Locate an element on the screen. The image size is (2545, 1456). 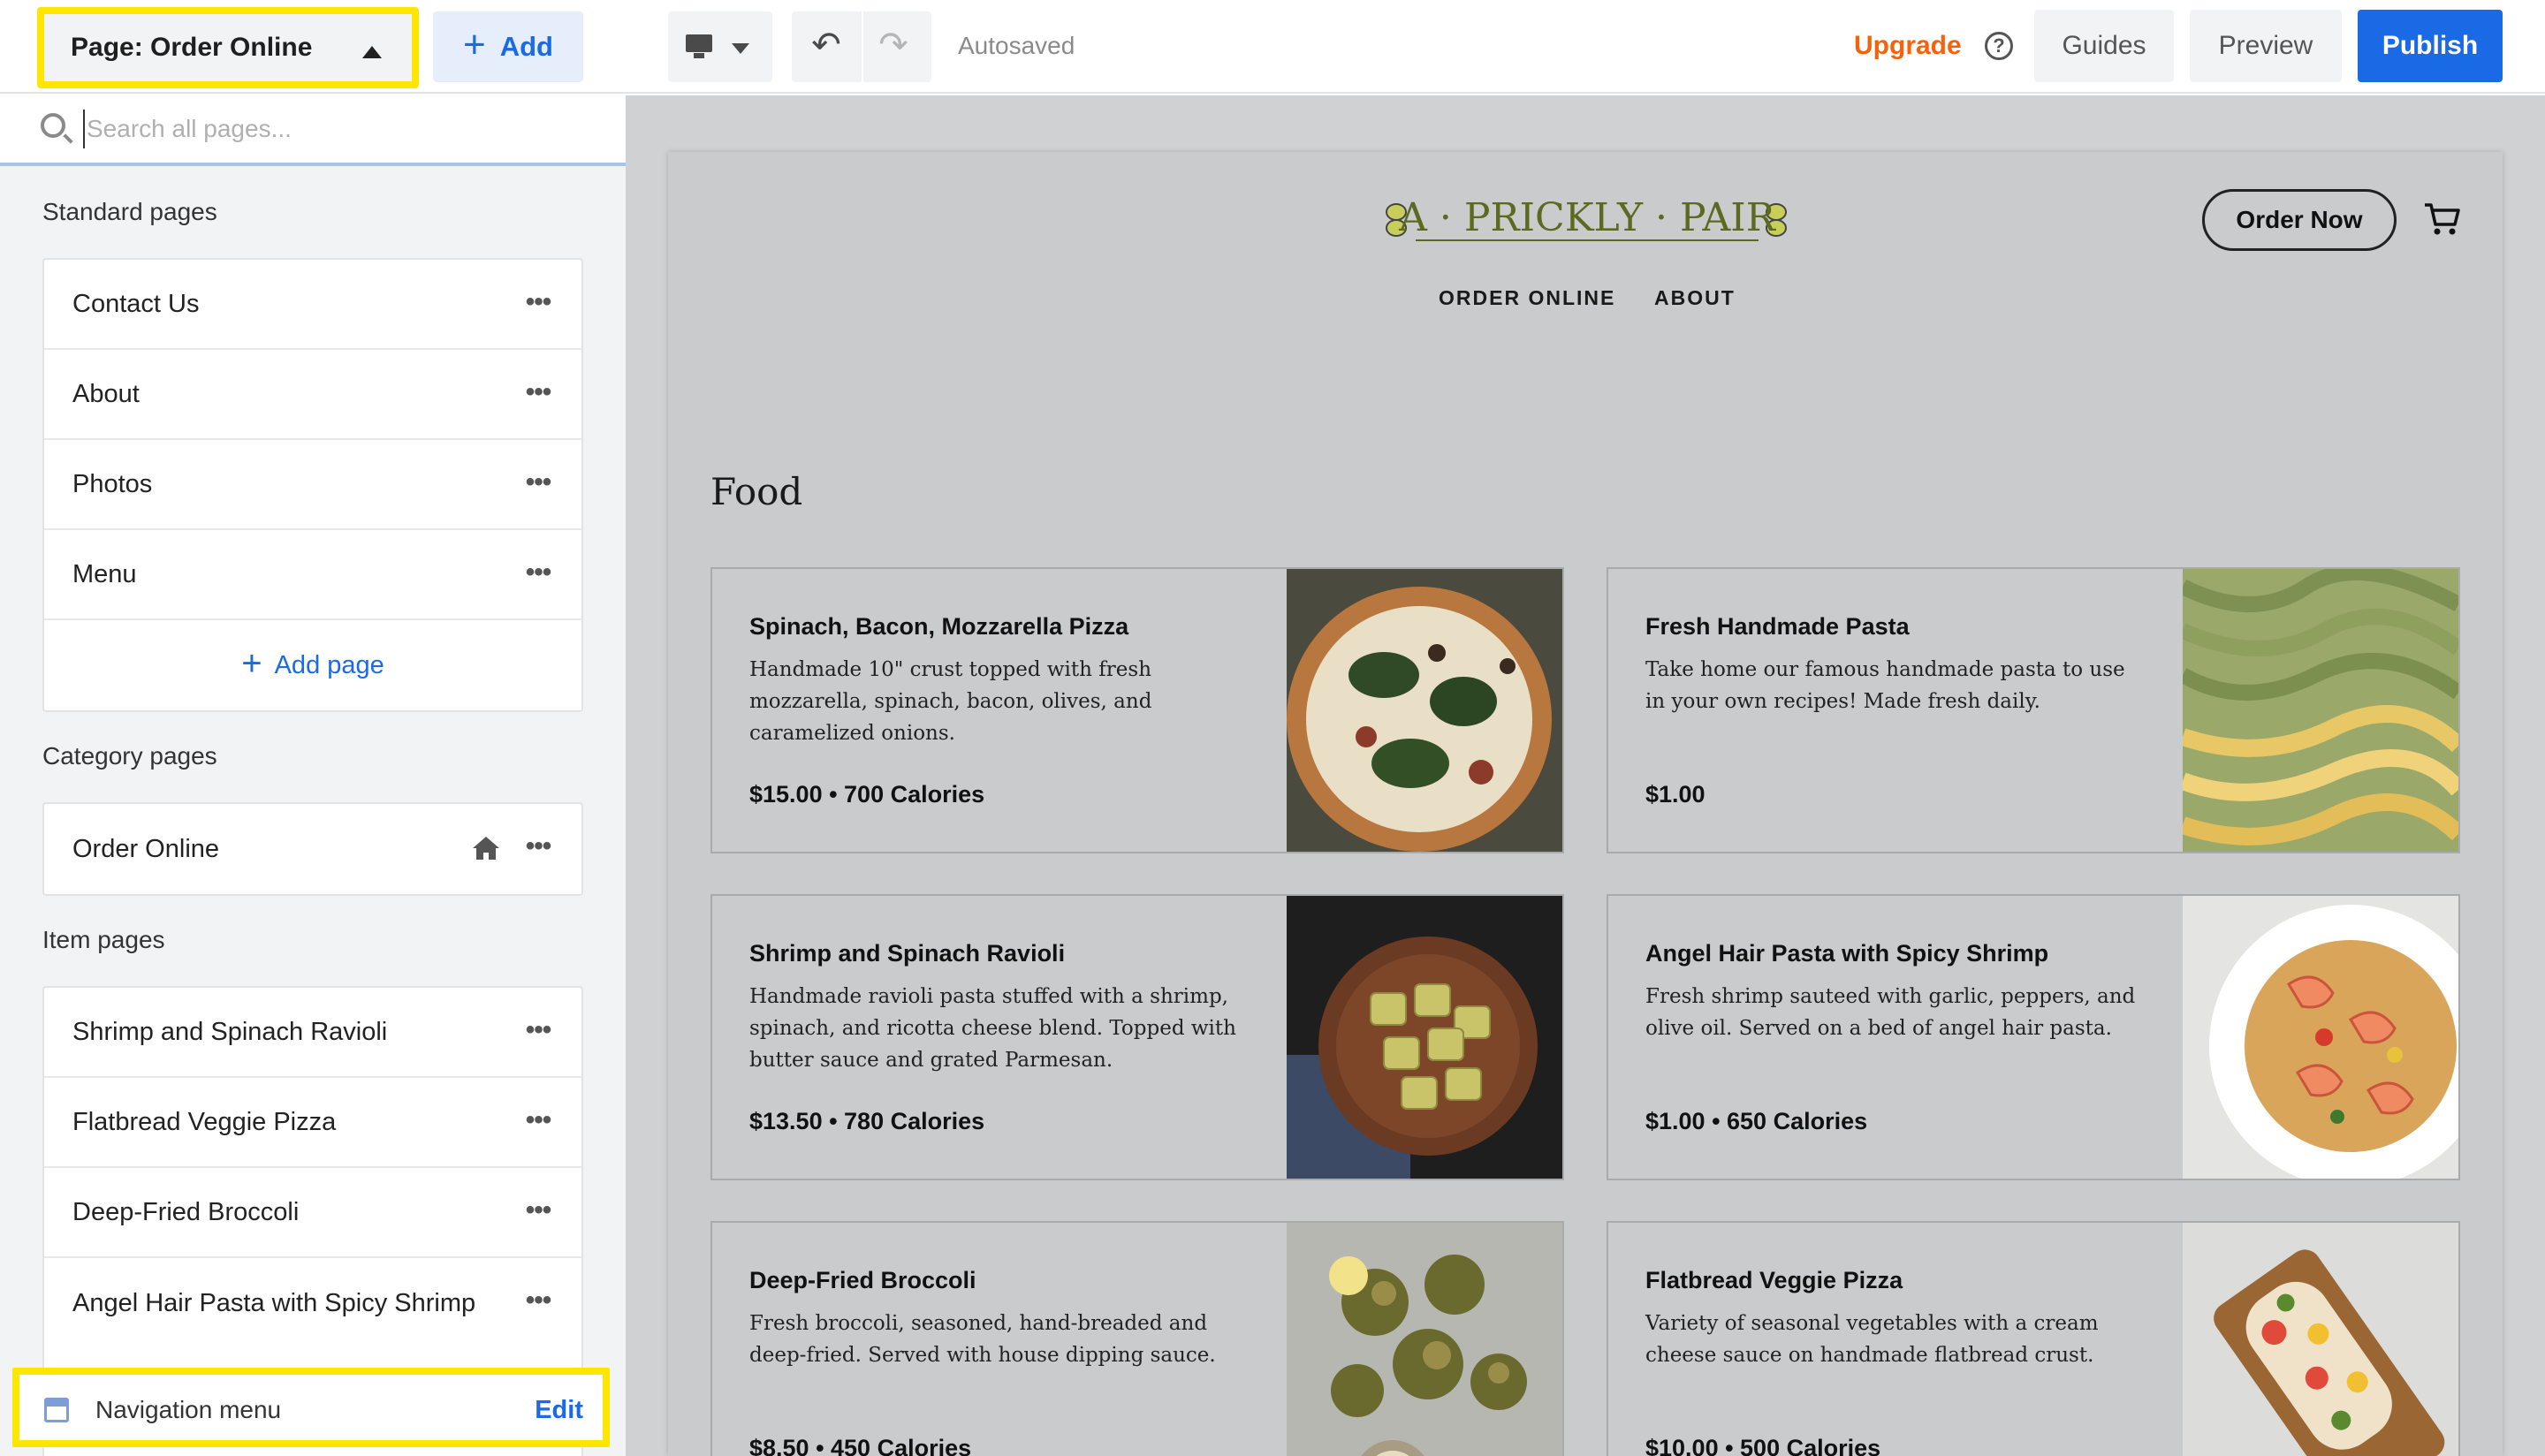
category-pages-heading: Category pages is located at coordinates (129, 756).